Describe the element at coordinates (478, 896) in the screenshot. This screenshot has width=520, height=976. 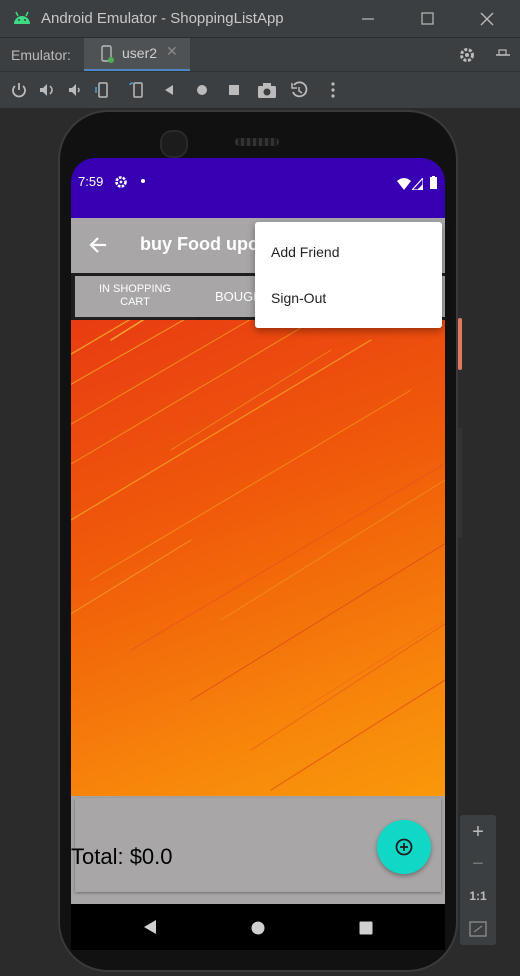
I see `zoom-one-to-one-button: 1:1` at that location.